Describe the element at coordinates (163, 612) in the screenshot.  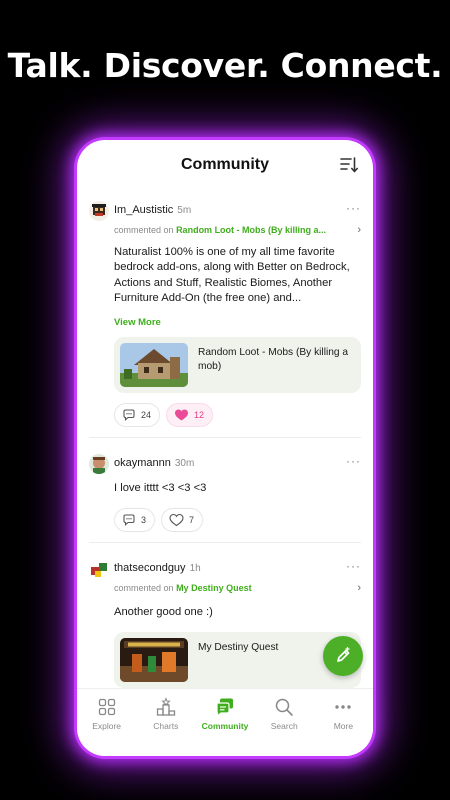
I see `post-text: Another good one :)` at that location.